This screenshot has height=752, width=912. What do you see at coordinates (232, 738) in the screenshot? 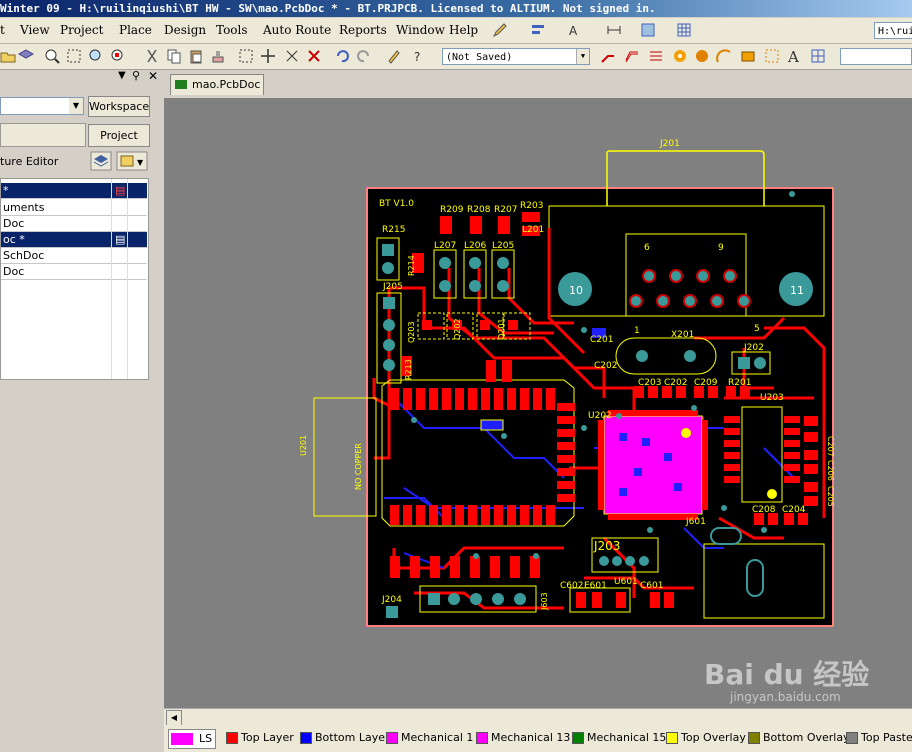
I see `layer-swatch` at bounding box center [232, 738].